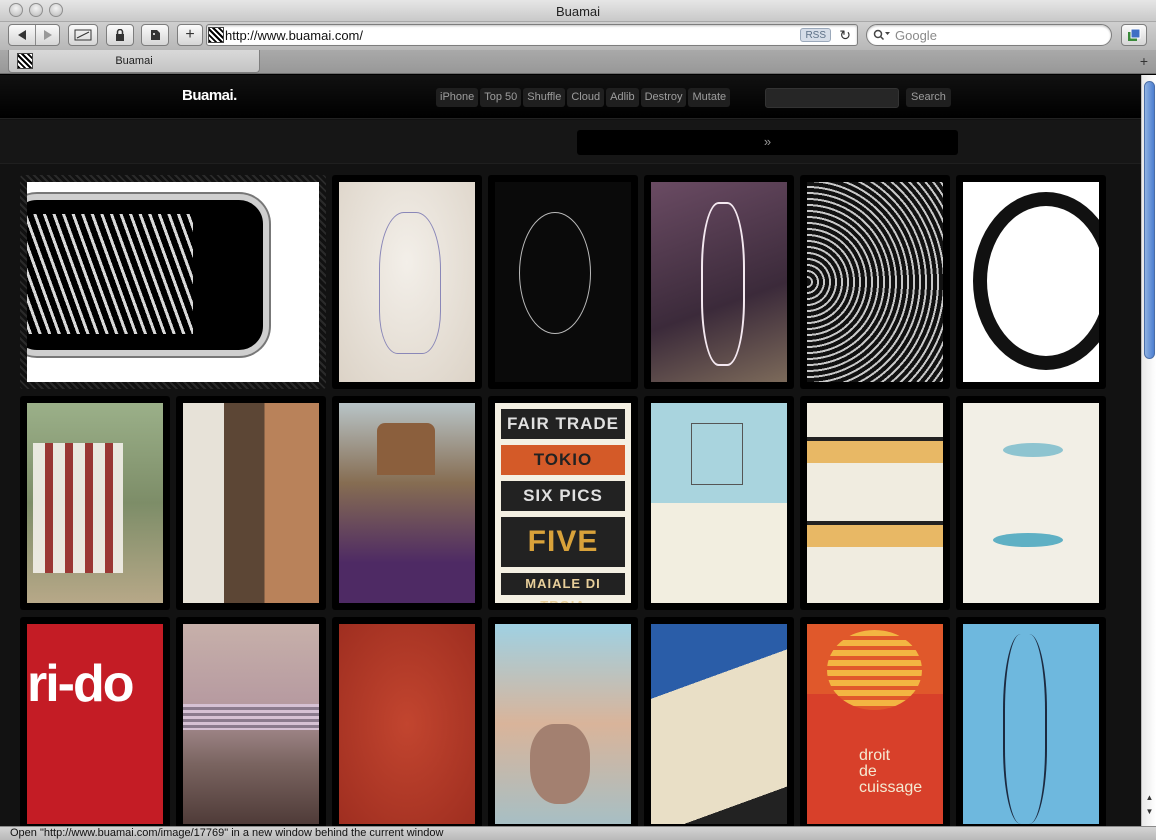 The height and width of the screenshot is (840, 1156). I want to click on thumbnail-droit-de-cuissage: droit de cuissage, so click(875, 721).